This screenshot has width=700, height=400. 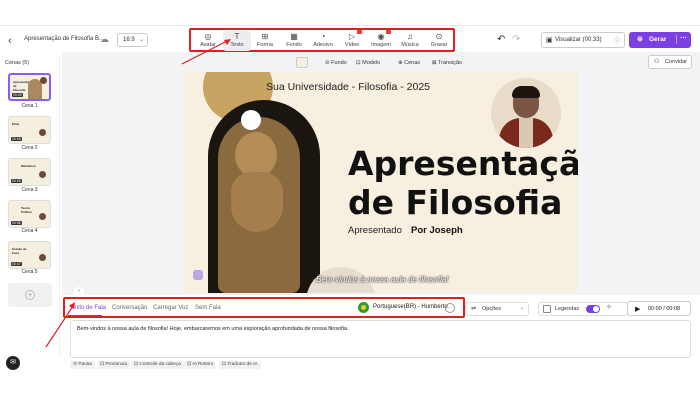 I want to click on tab-speech-text: Texto de Fala, so click(x=88, y=308).